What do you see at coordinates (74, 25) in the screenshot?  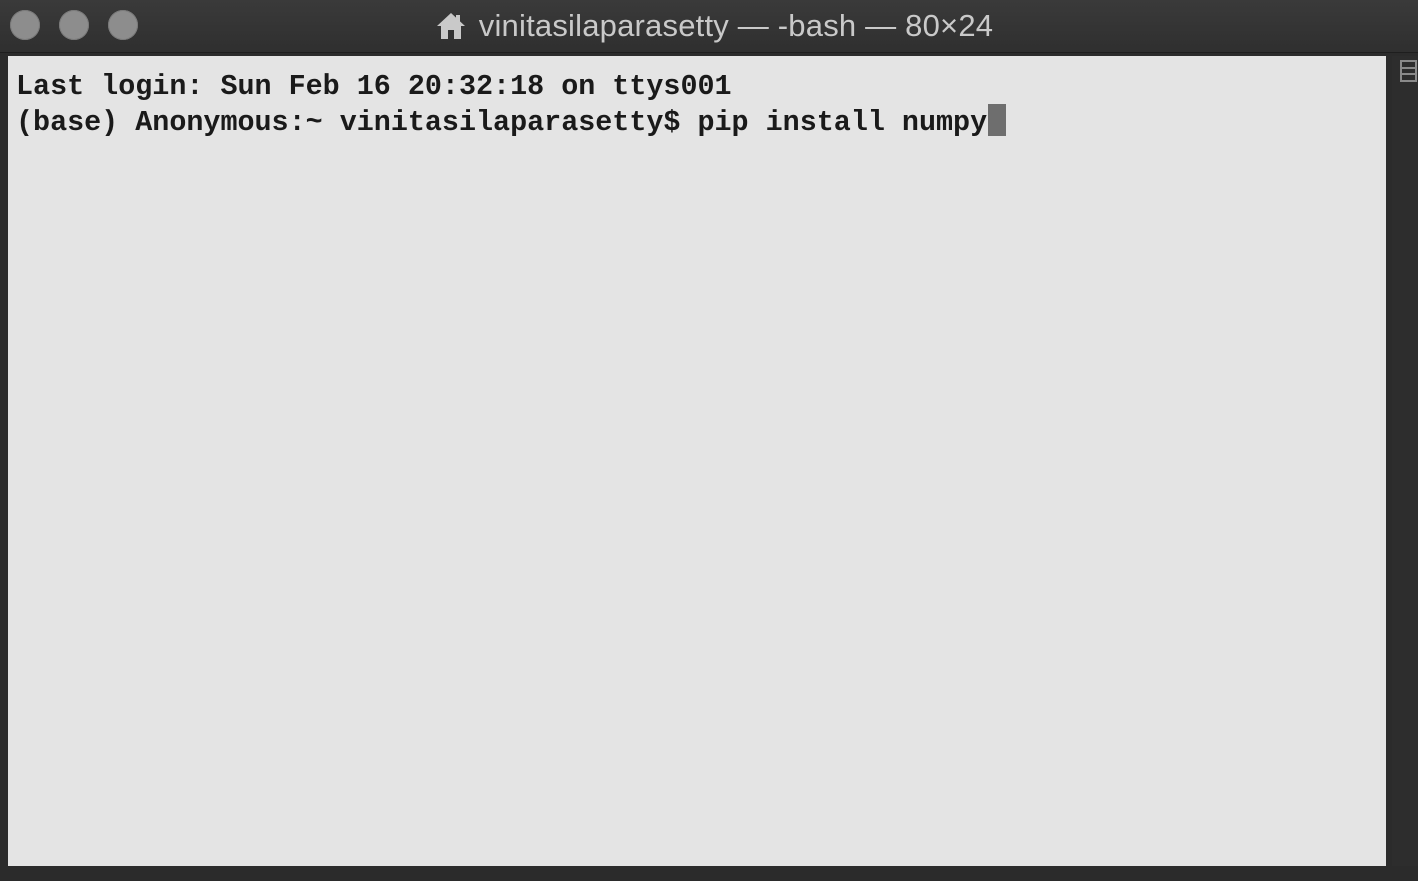 I see `minimize-window-button` at bounding box center [74, 25].